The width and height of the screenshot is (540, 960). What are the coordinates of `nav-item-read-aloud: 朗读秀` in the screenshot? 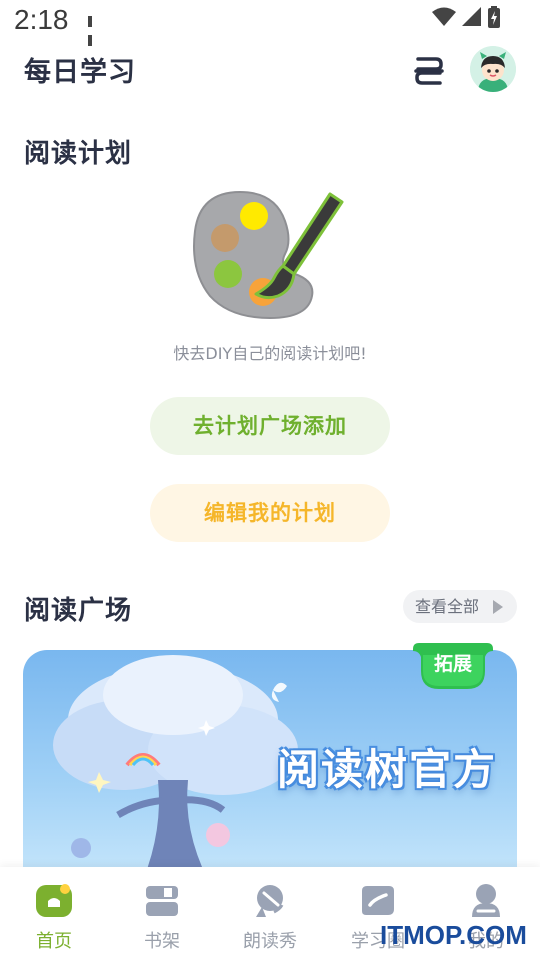 It's located at (270, 913).